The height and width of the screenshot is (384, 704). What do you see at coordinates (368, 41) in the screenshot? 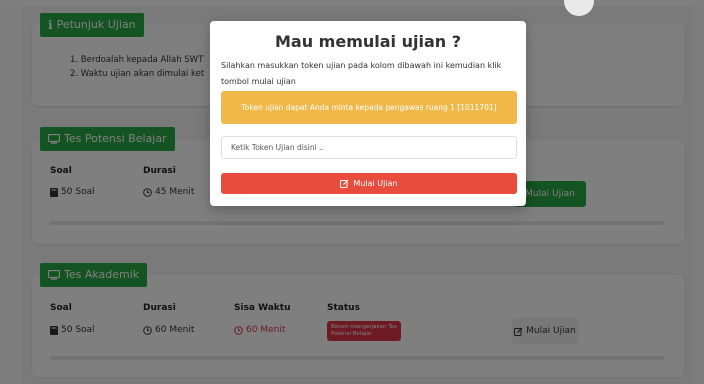
I see `modal-title: Mau memulai ujian ?` at bounding box center [368, 41].